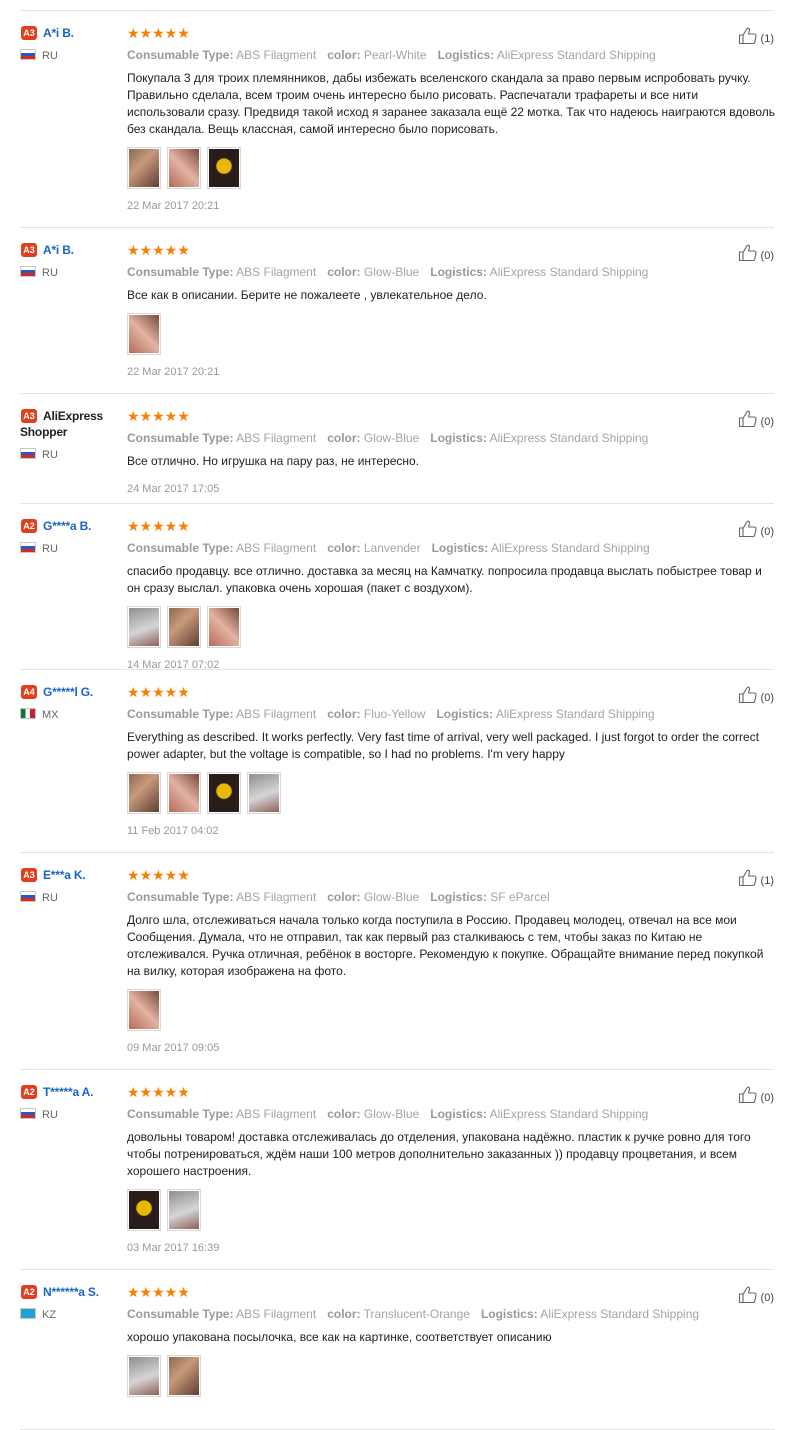  I want to click on country-code: KZ, so click(49, 1315).